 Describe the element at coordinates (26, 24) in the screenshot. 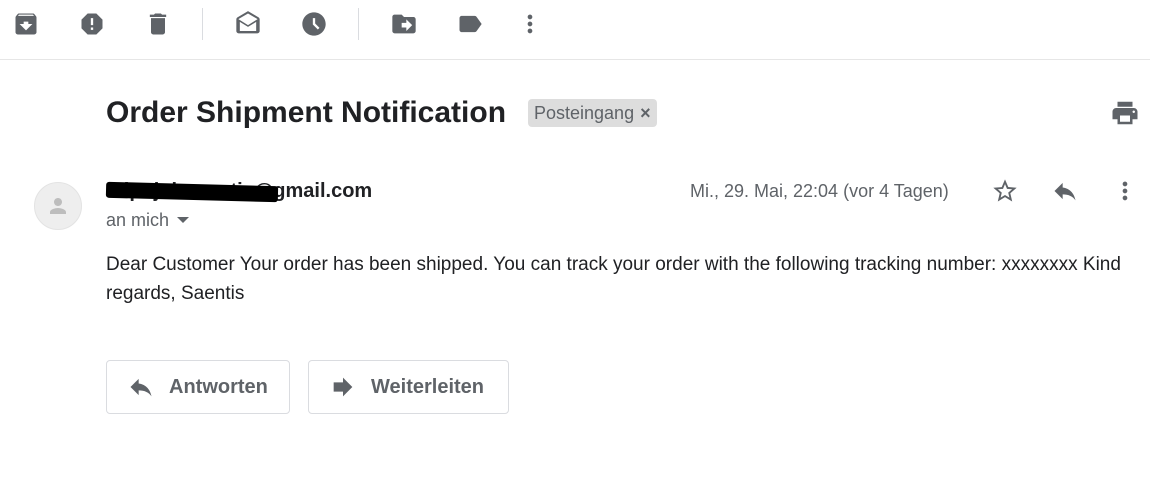

I see `archive-icon` at that location.